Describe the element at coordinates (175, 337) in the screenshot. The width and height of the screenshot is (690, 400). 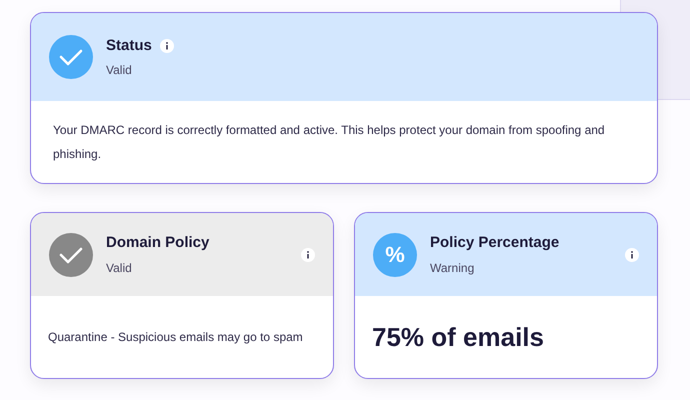
I see `card-description: Quarantine - Suspicious emails may go to spam` at that location.